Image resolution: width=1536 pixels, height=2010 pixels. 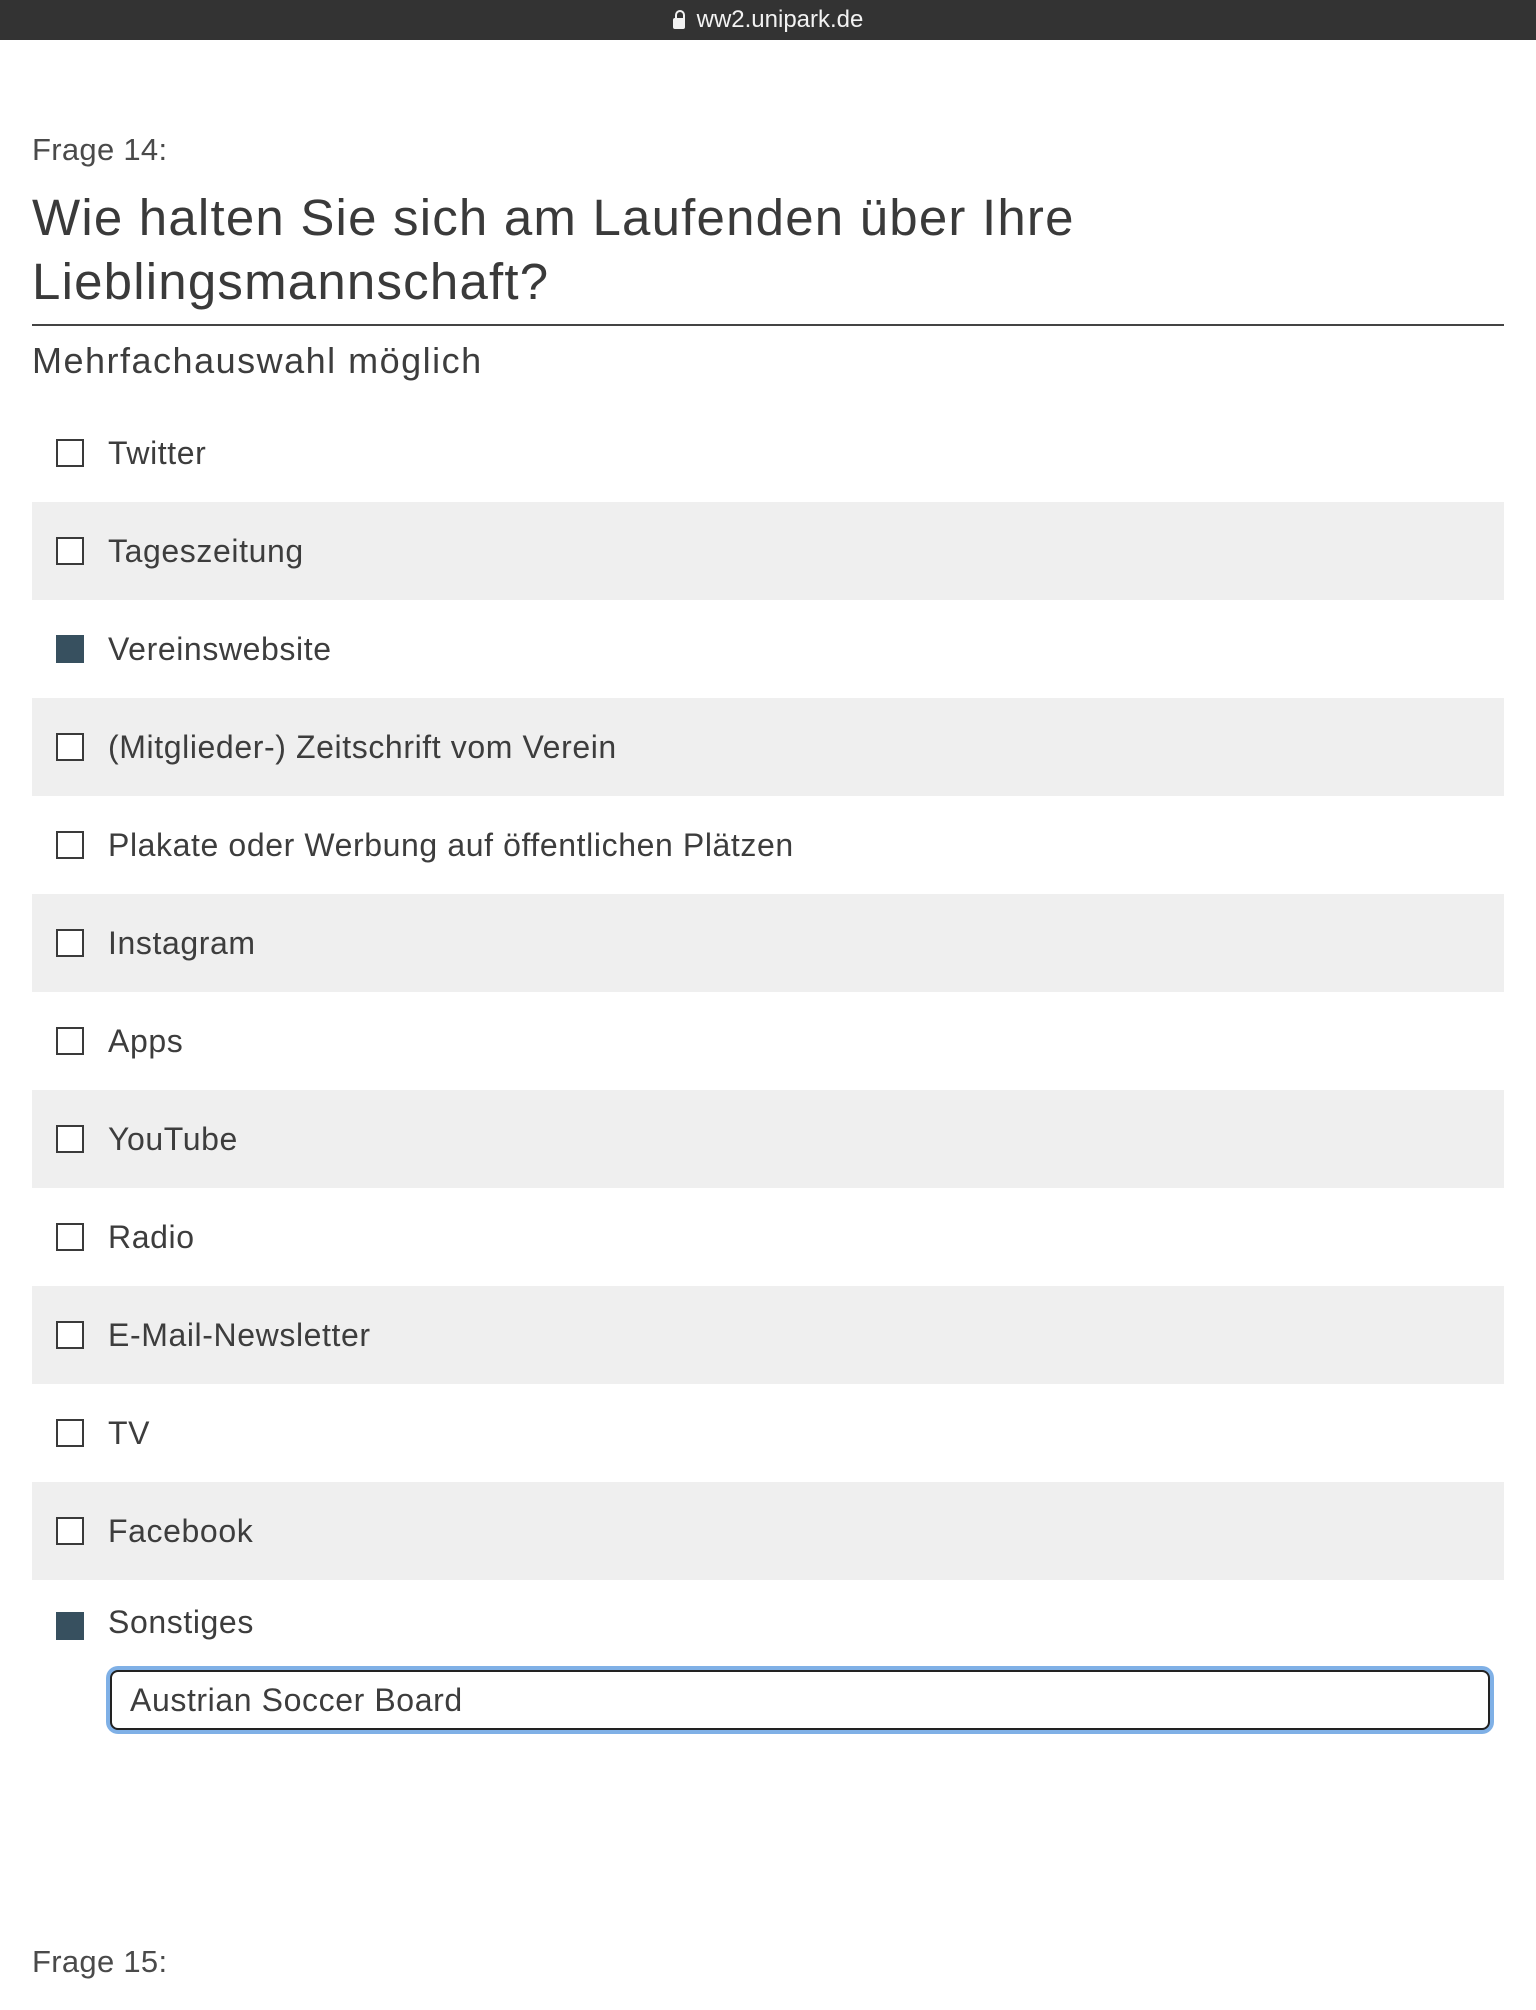 What do you see at coordinates (768, 1335) in the screenshot?
I see `option-email-newsletter: E-Mail-Newsletter` at bounding box center [768, 1335].